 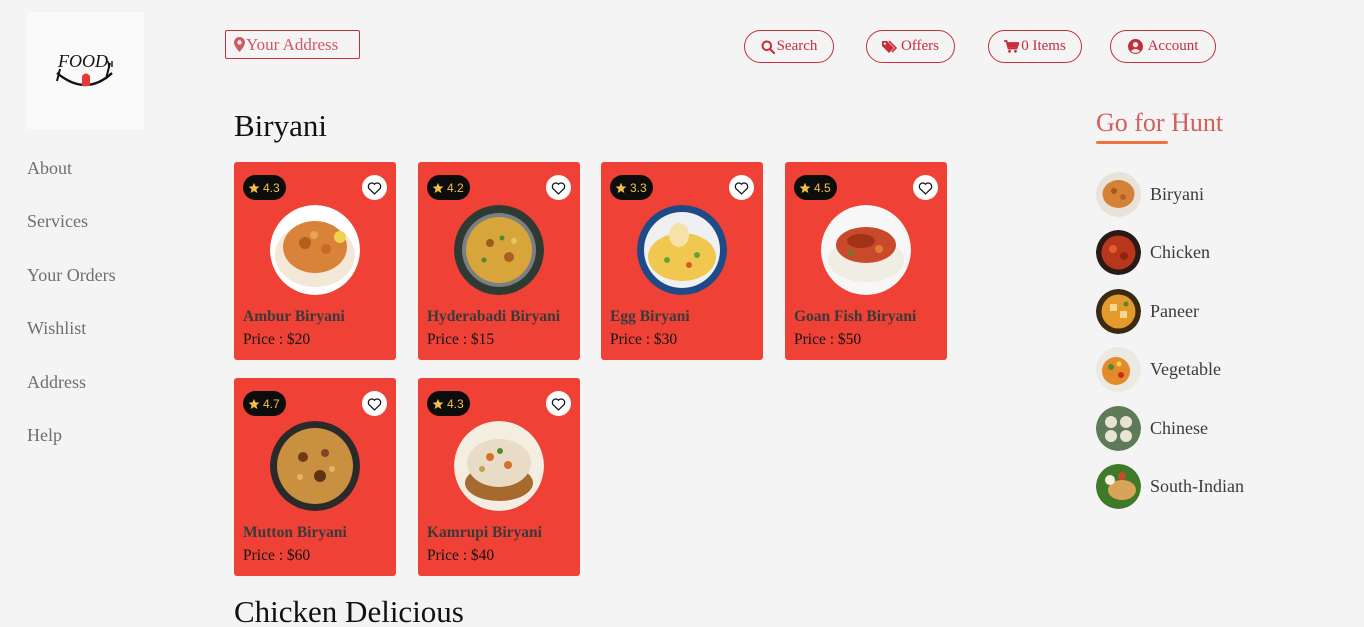 What do you see at coordinates (461, 555) in the screenshot?
I see `food-price: Price : $40` at bounding box center [461, 555].